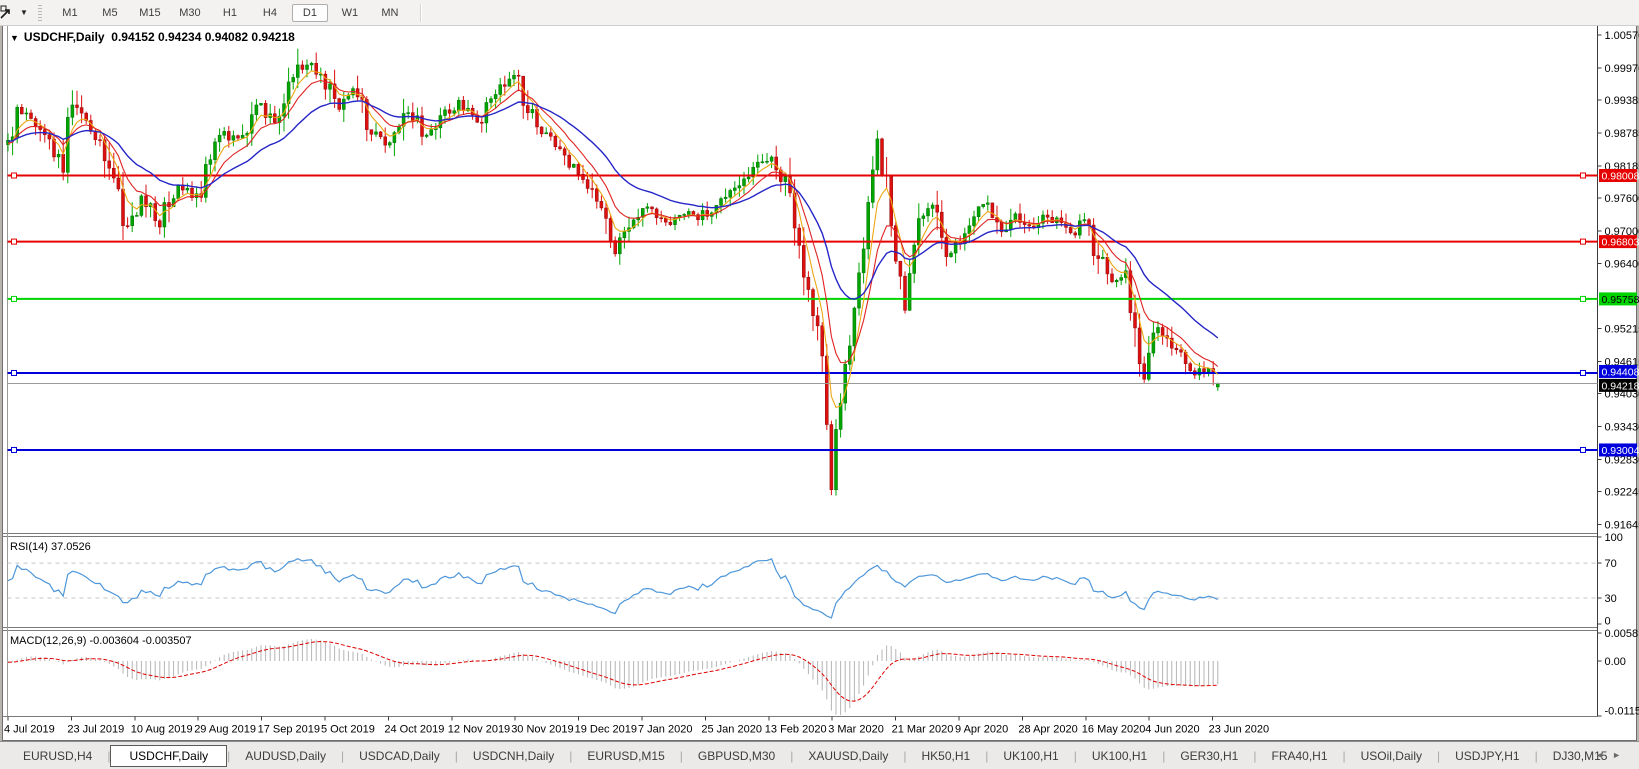 This screenshot has width=1639, height=769. Describe the element at coordinates (1603, 755) in the screenshot. I see `tab-scroll-left-icon: ◄` at that location.